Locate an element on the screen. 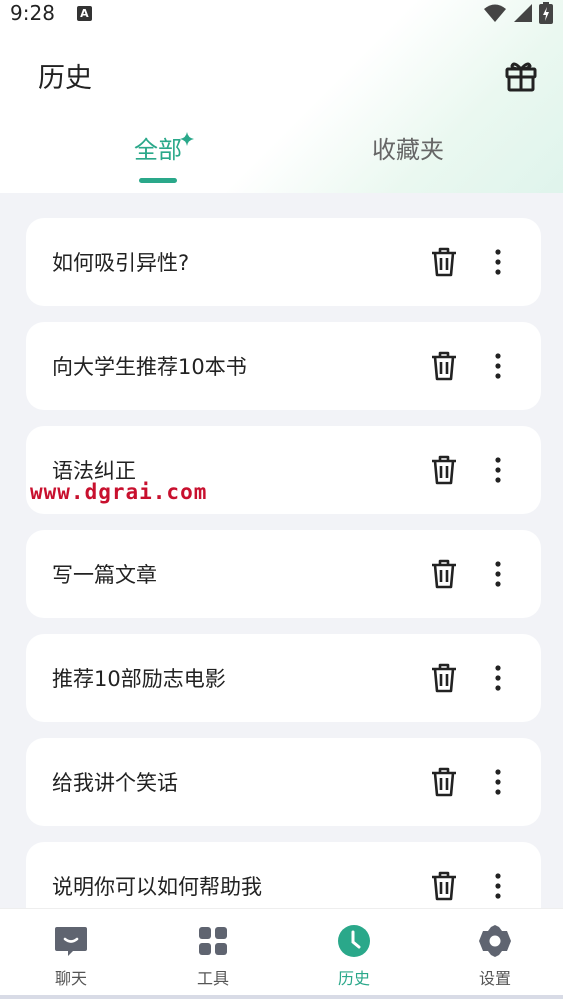 Image resolution: width=563 pixels, height=999 pixels. nav-settings: 设置 is located at coordinates (495, 956).